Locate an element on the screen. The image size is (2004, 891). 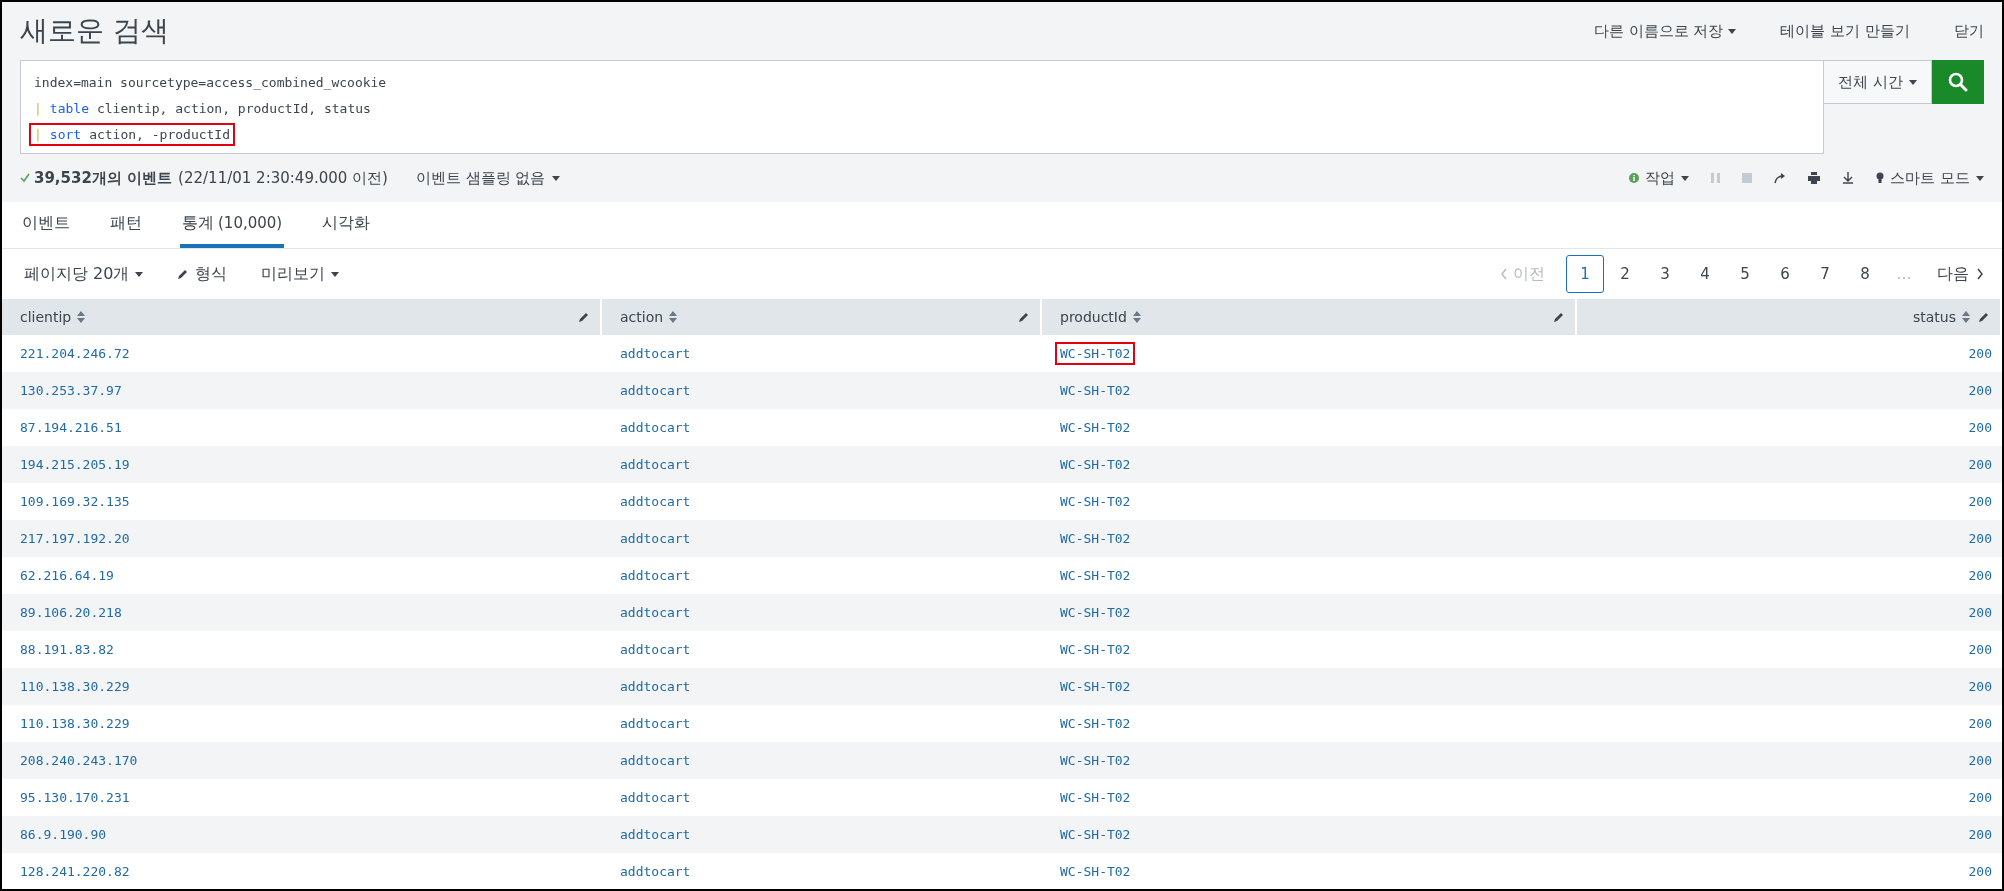
sampling-dropdown: 이벤트 샘플링 없음 is located at coordinates (487, 178).